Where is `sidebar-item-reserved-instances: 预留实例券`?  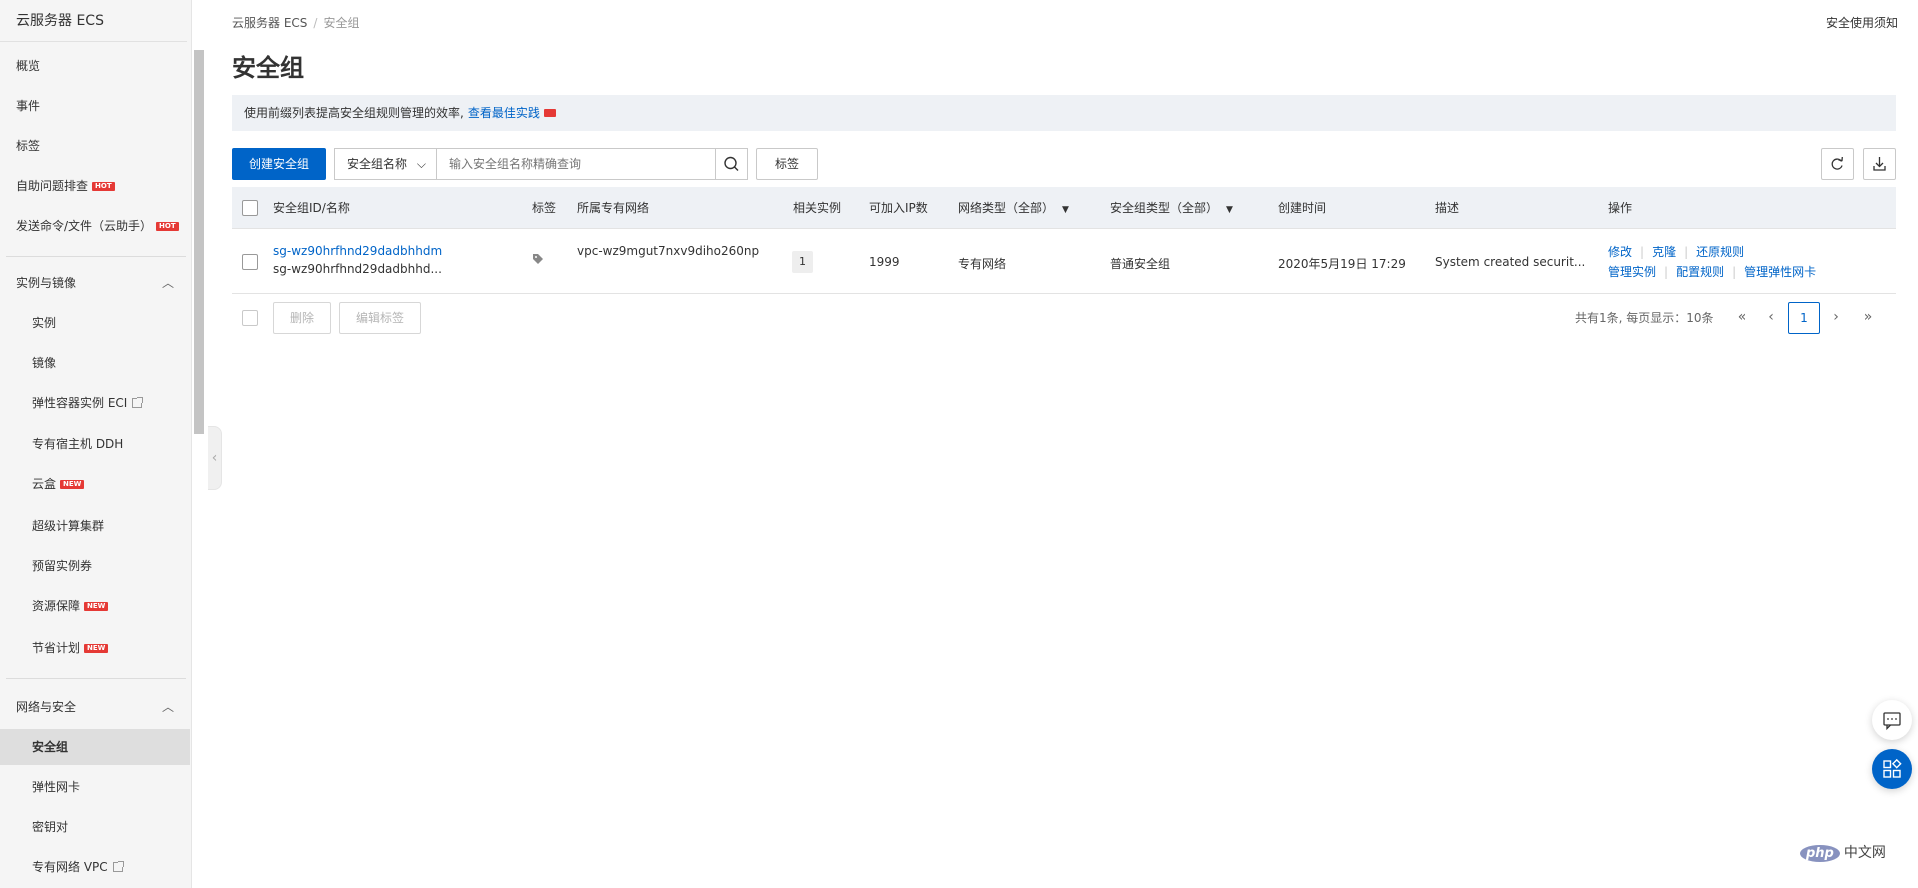
sidebar-item-reserved-instances: 预留实例券 is located at coordinates (95, 566).